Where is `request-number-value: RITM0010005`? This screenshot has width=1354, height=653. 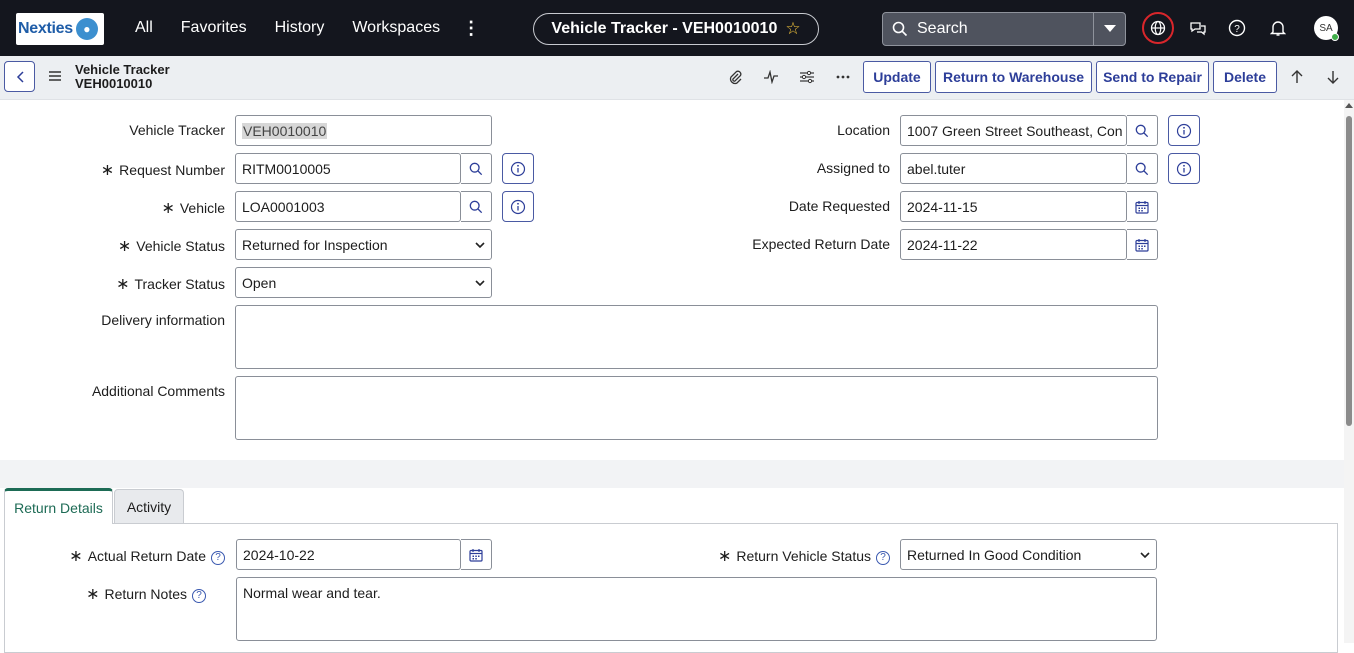 request-number-value: RITM0010005 is located at coordinates (286, 168).